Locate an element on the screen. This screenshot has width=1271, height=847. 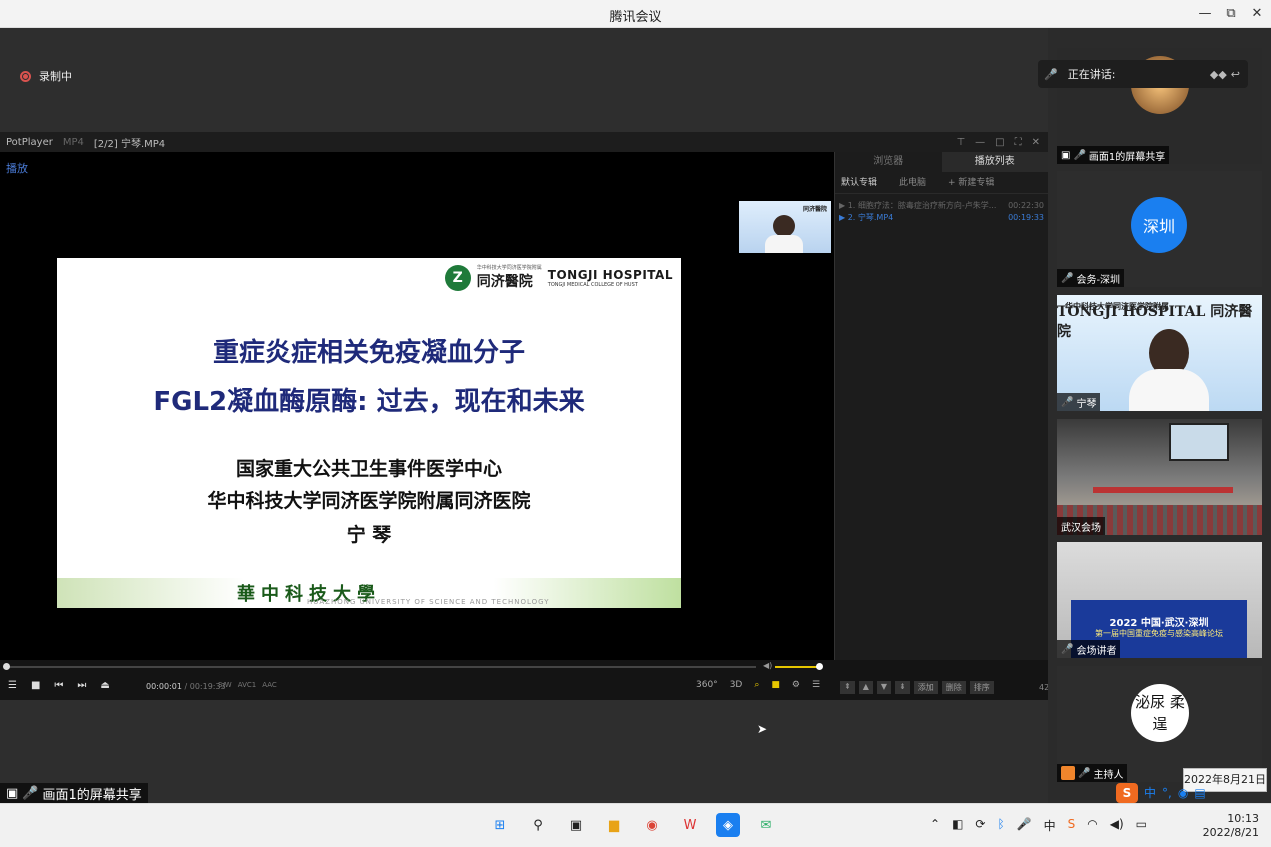
restore-button: ⧉ is located at coordinates (1231, 14).